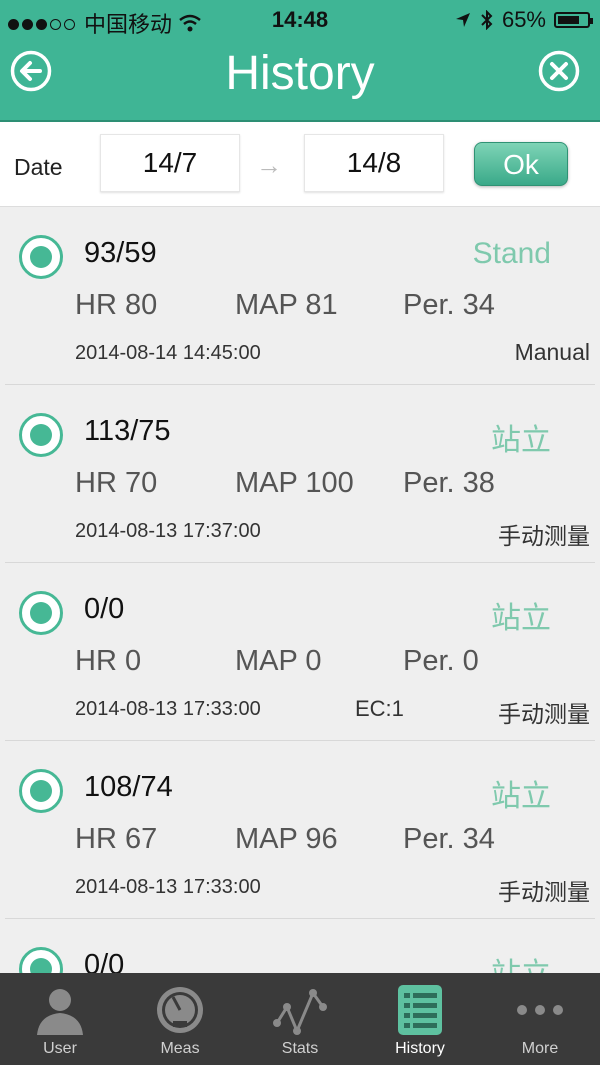 The width and height of the screenshot is (600, 1065). I want to click on tab-more: More, so click(540, 1019).